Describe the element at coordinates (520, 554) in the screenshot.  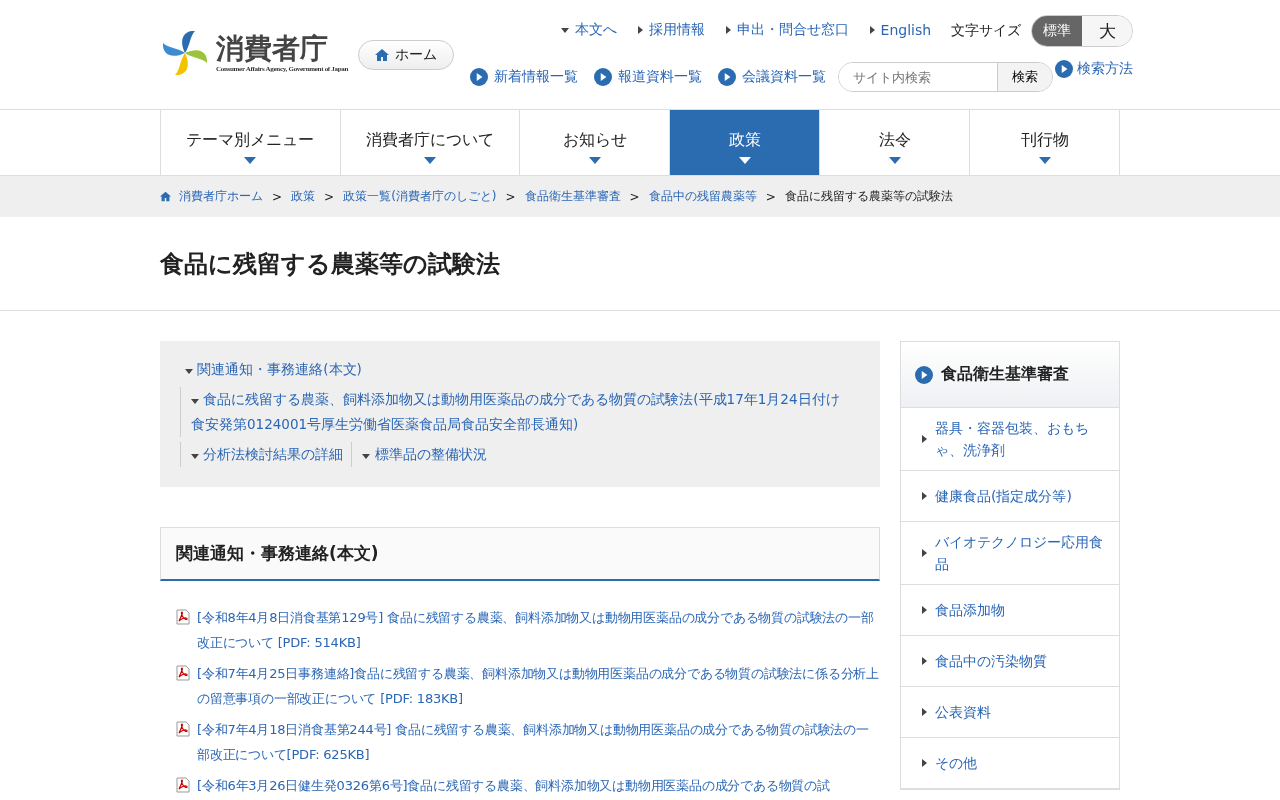
I see `section-heading: 関連通知・事務連絡(本文)` at that location.